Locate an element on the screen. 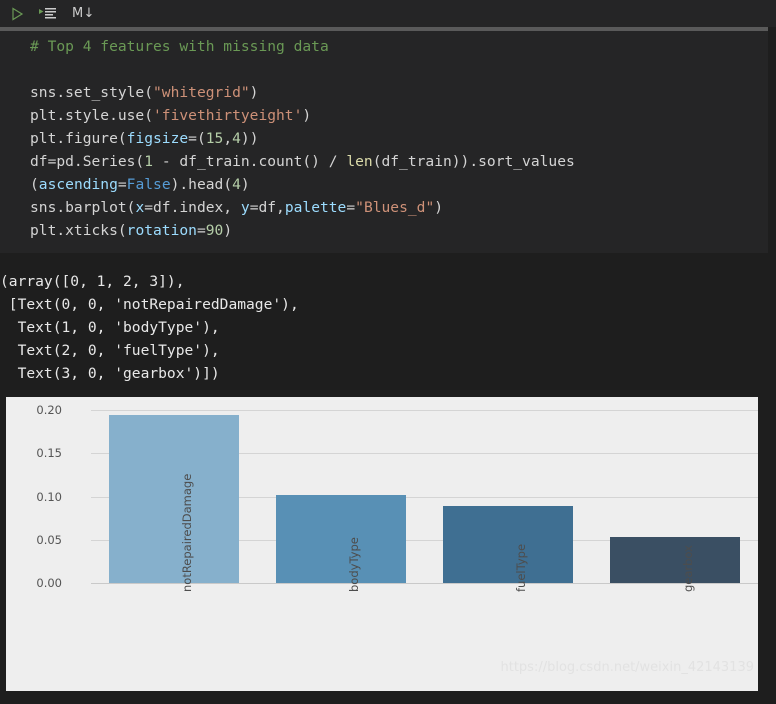  code-token: 1 is located at coordinates (149, 161).